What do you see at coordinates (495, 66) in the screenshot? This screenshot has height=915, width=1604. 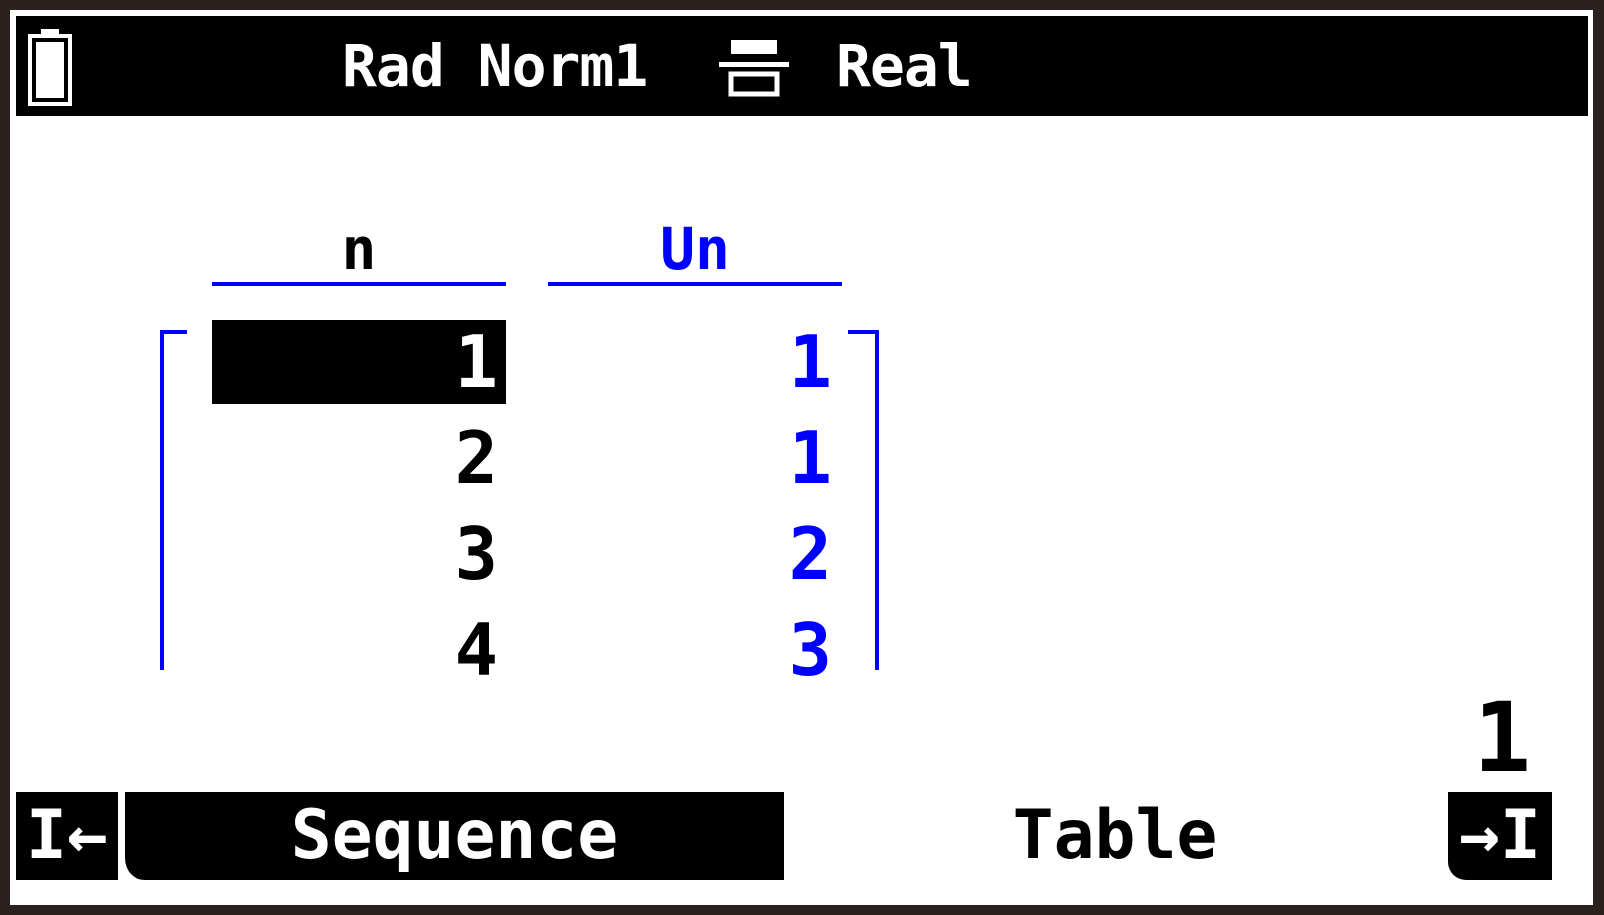 I see `angle-display-mode: Rad Norm1` at bounding box center [495, 66].